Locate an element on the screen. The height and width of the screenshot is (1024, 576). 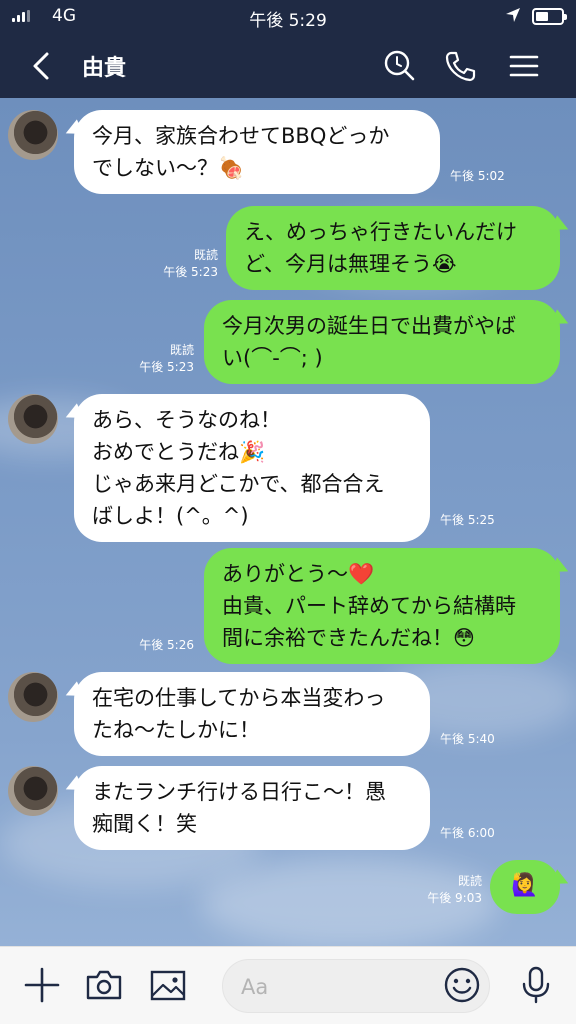
camera-icon is located at coordinates (104, 985).